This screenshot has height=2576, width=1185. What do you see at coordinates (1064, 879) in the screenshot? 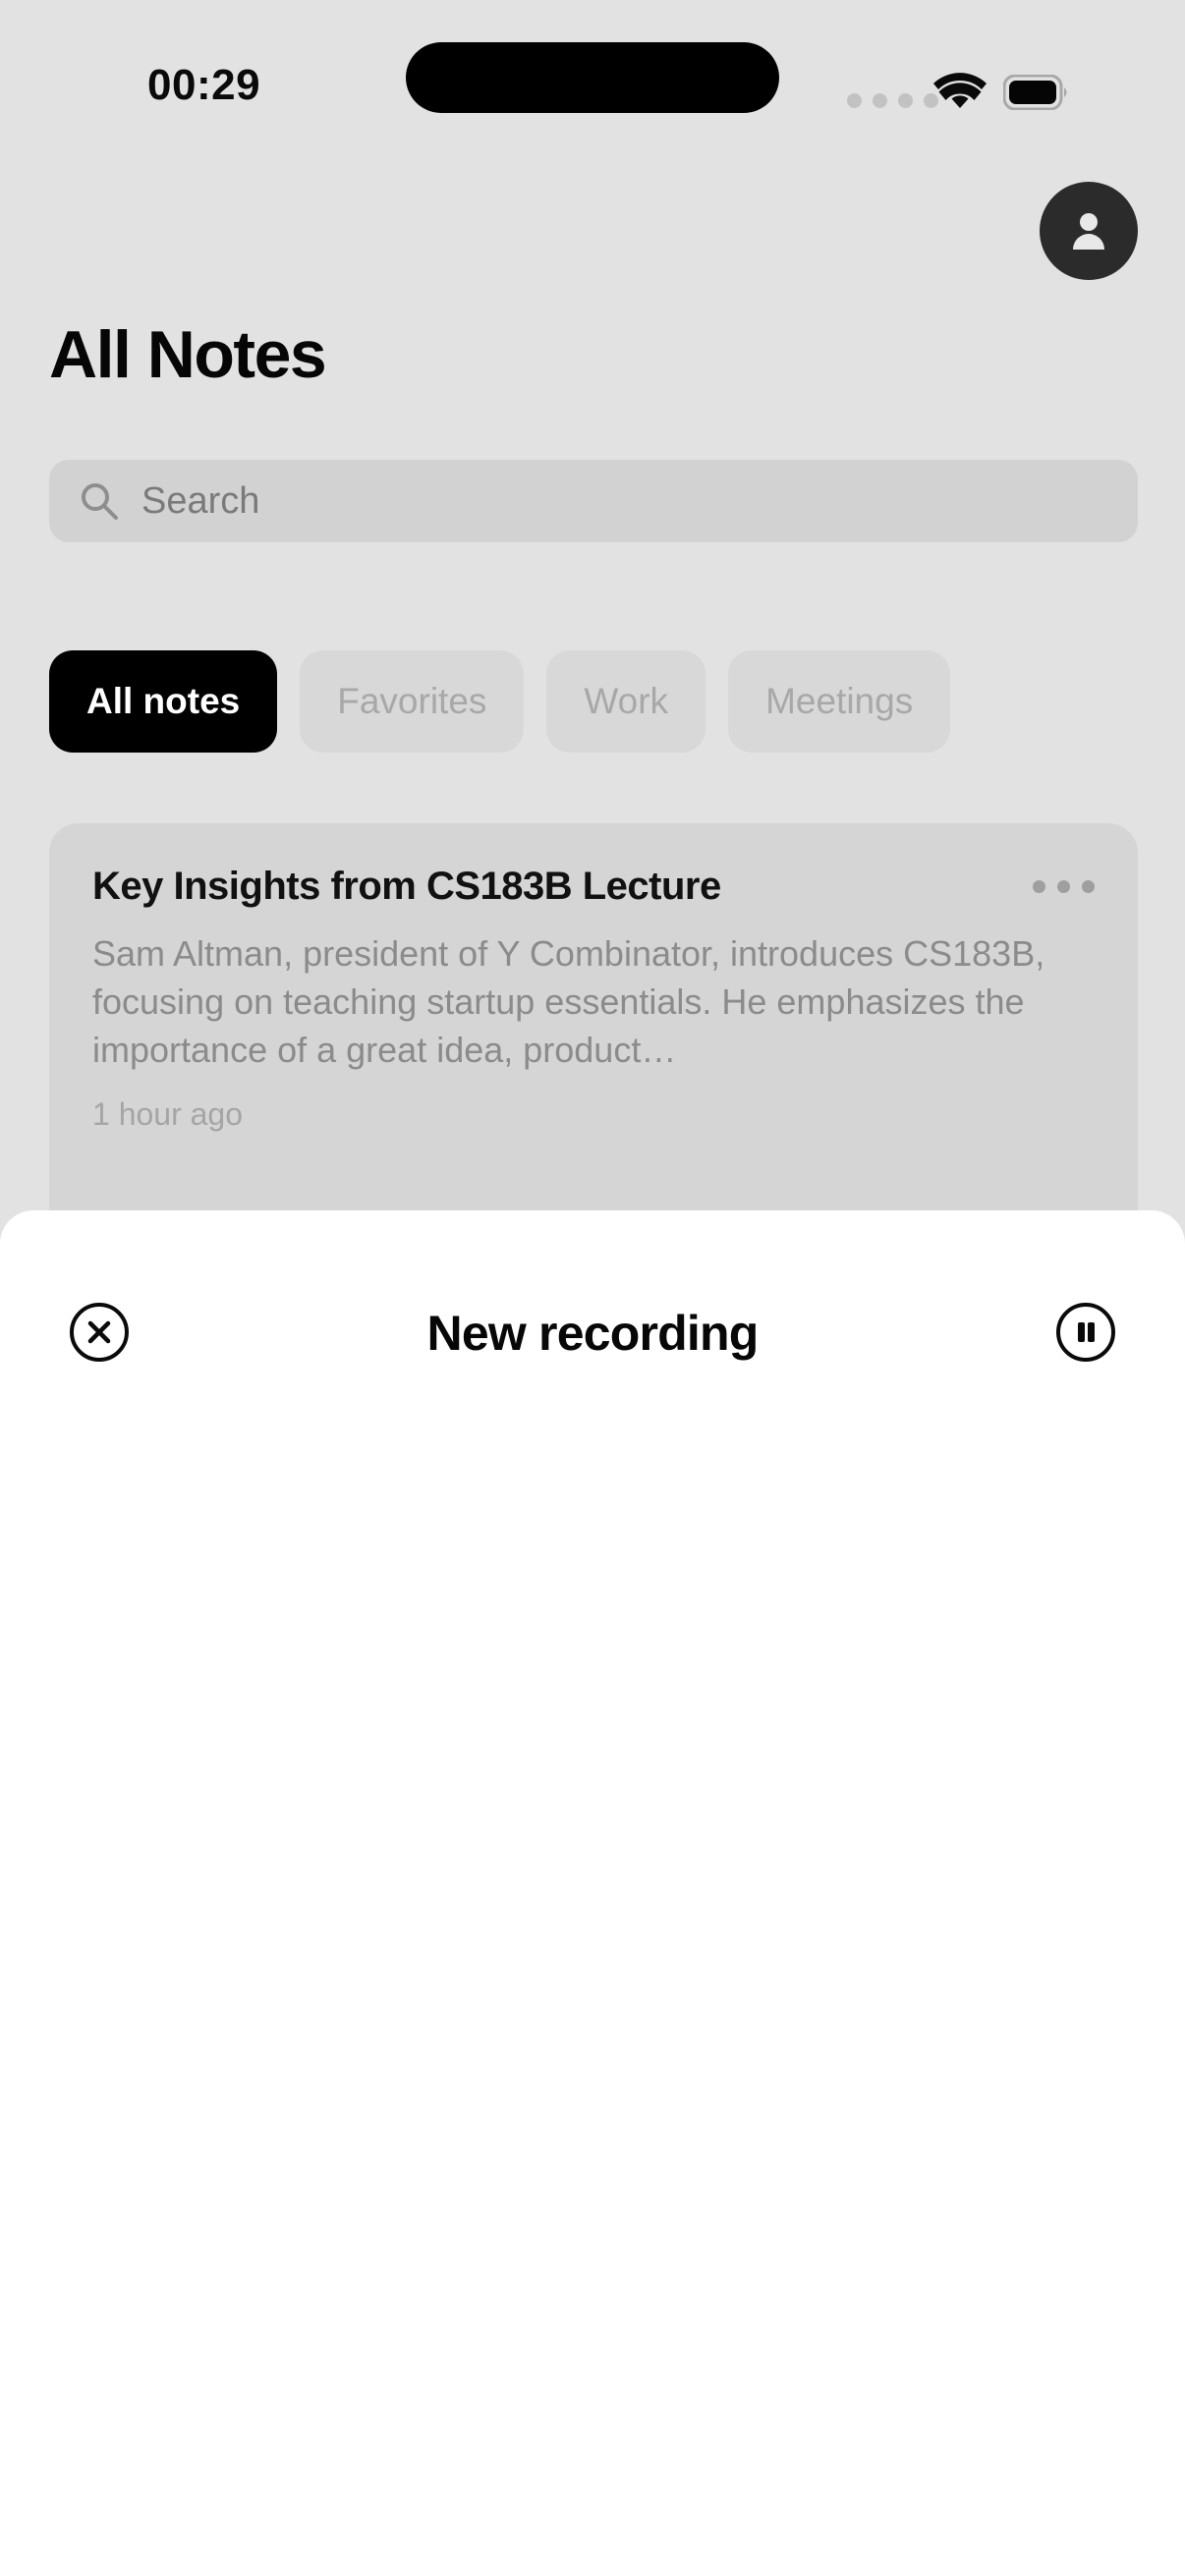
I see `more-options-icon` at bounding box center [1064, 879].